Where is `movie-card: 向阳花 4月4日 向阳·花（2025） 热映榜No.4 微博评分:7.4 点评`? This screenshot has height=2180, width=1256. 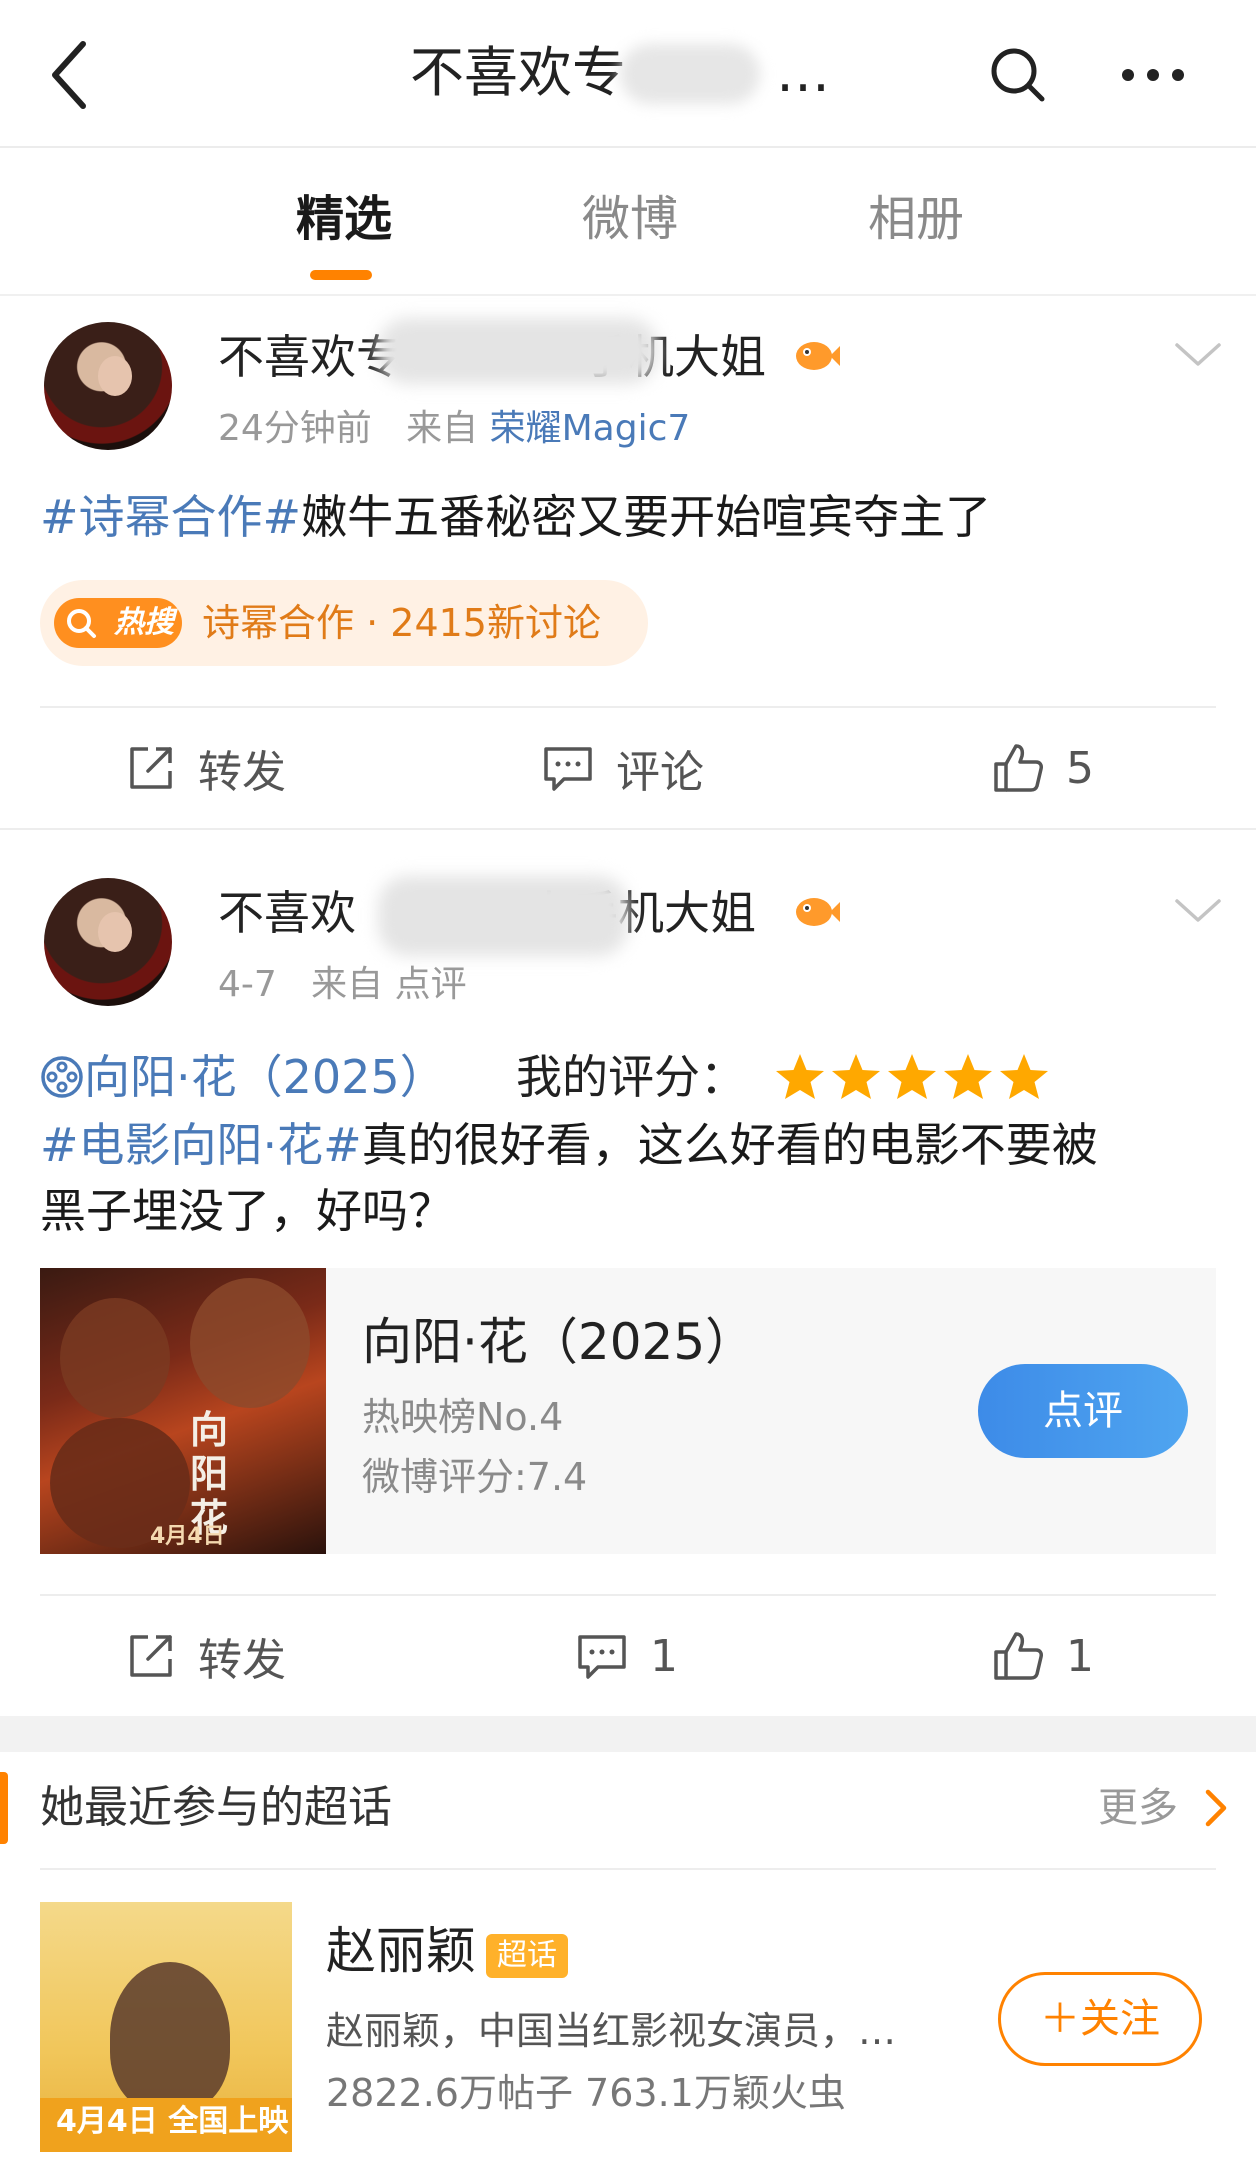
movie-card: 向阳花 4月4日 向阳·花（2025） 热映榜No.4 微博评分:7.4 点评 is located at coordinates (628, 1411).